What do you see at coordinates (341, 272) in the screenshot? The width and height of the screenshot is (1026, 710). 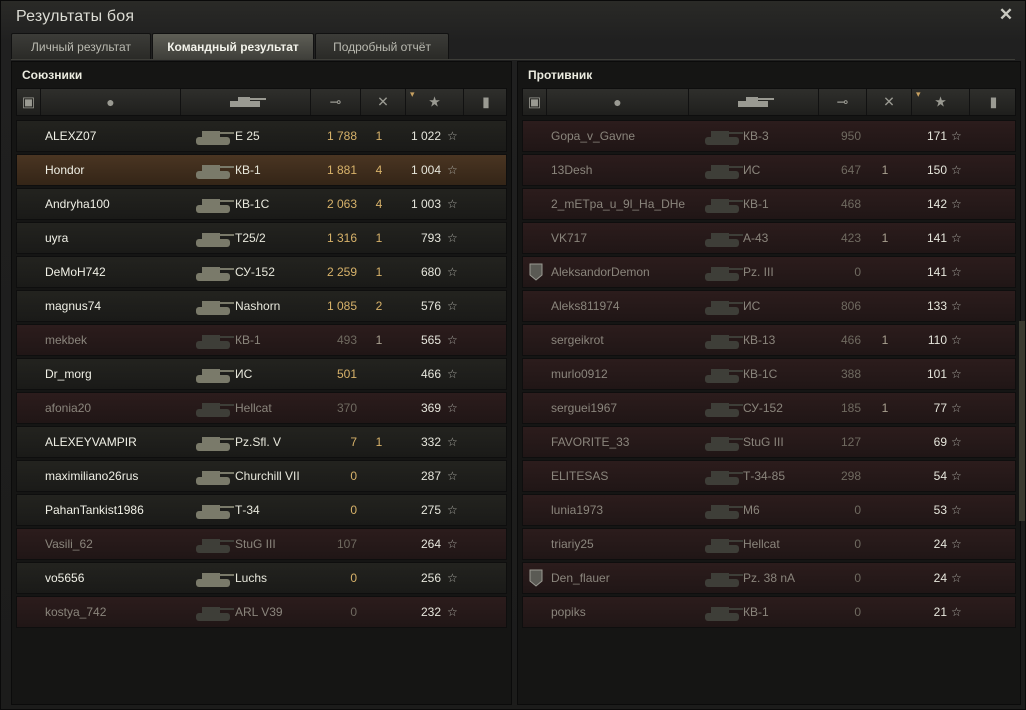 I see `damage-value: 2 259` at bounding box center [341, 272].